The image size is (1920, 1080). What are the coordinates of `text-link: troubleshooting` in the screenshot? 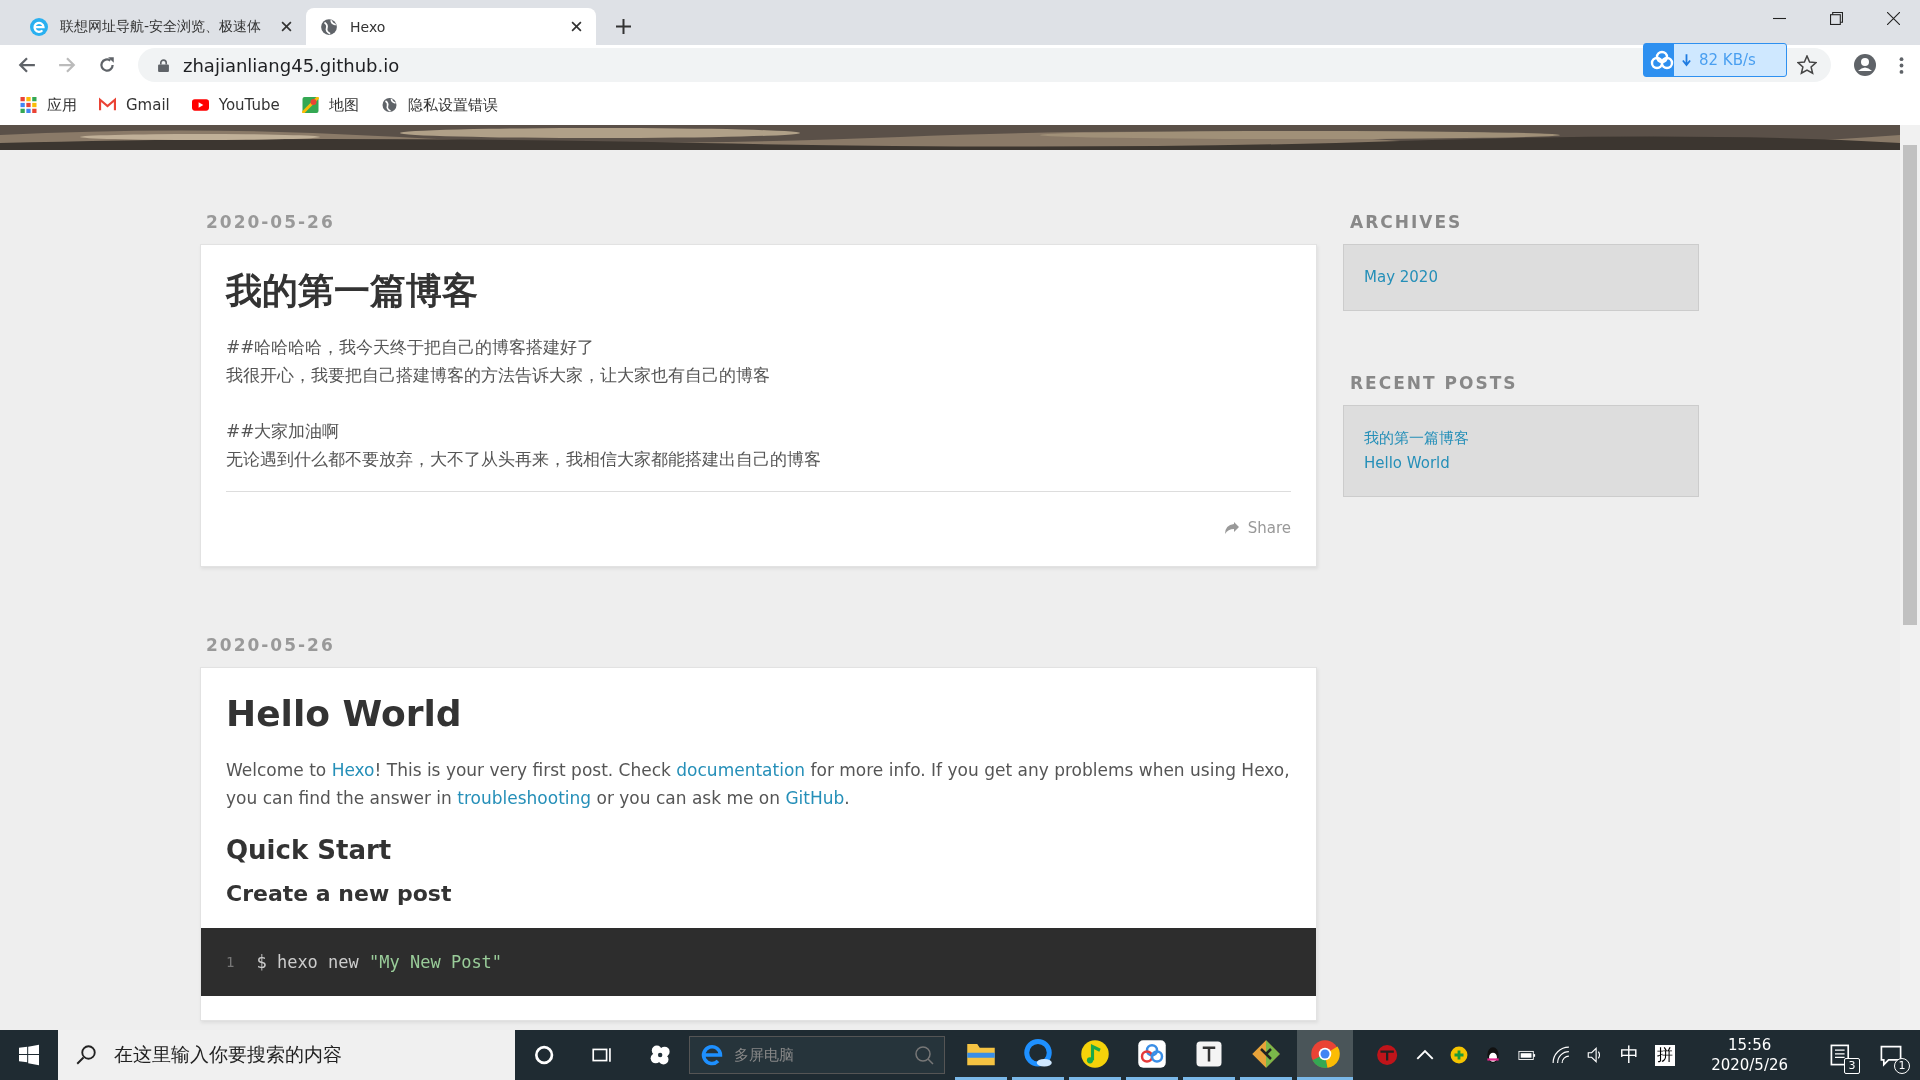 It's located at (524, 798).